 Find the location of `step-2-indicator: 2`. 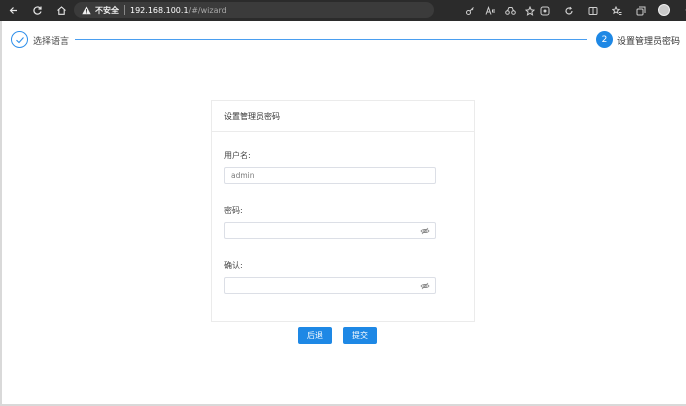

step-2-indicator: 2 is located at coordinates (604, 39).